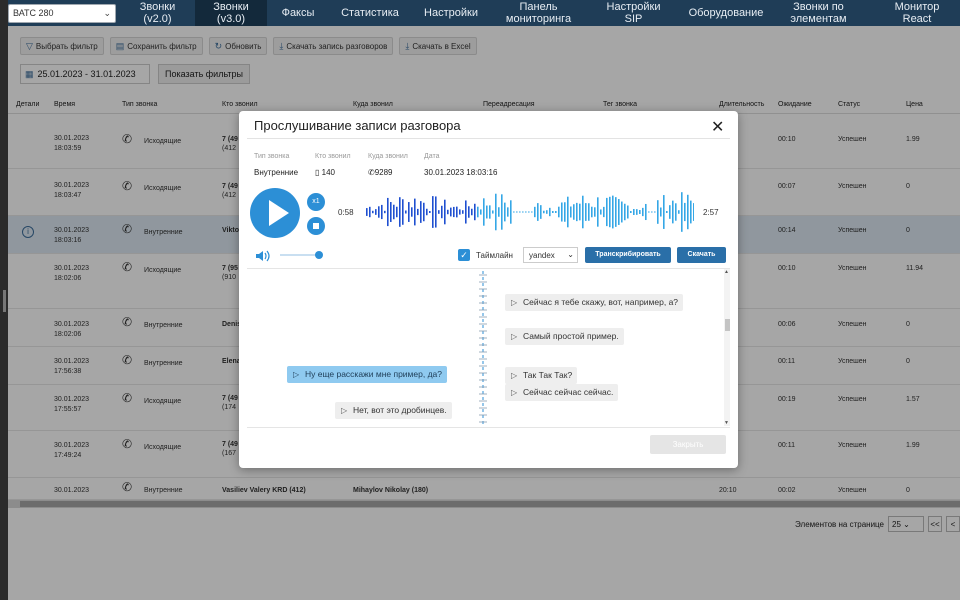  Describe the element at coordinates (701, 255) in the screenshot. I see `download-button: Скачать` at that location.